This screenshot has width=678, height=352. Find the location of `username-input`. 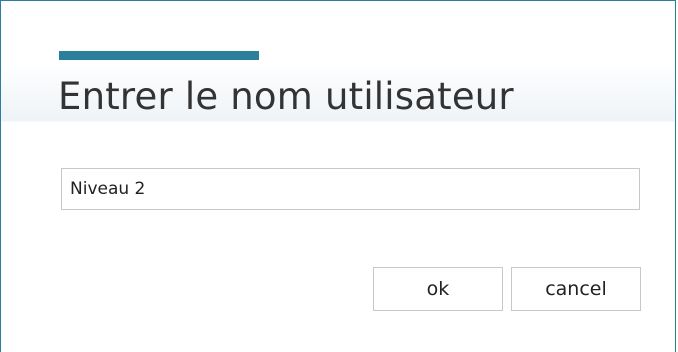

username-input is located at coordinates (350, 189).